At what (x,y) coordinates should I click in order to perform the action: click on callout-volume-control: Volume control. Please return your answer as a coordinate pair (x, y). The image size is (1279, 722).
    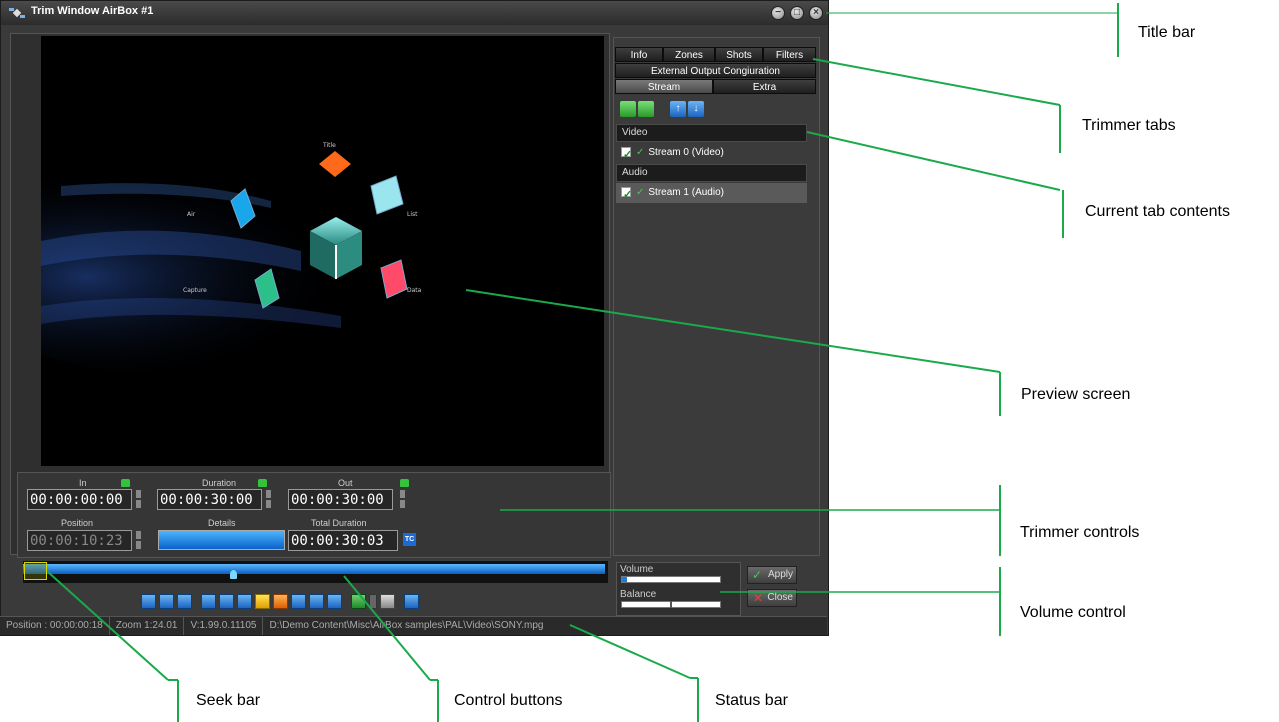
    Looking at the image, I should click on (1073, 612).